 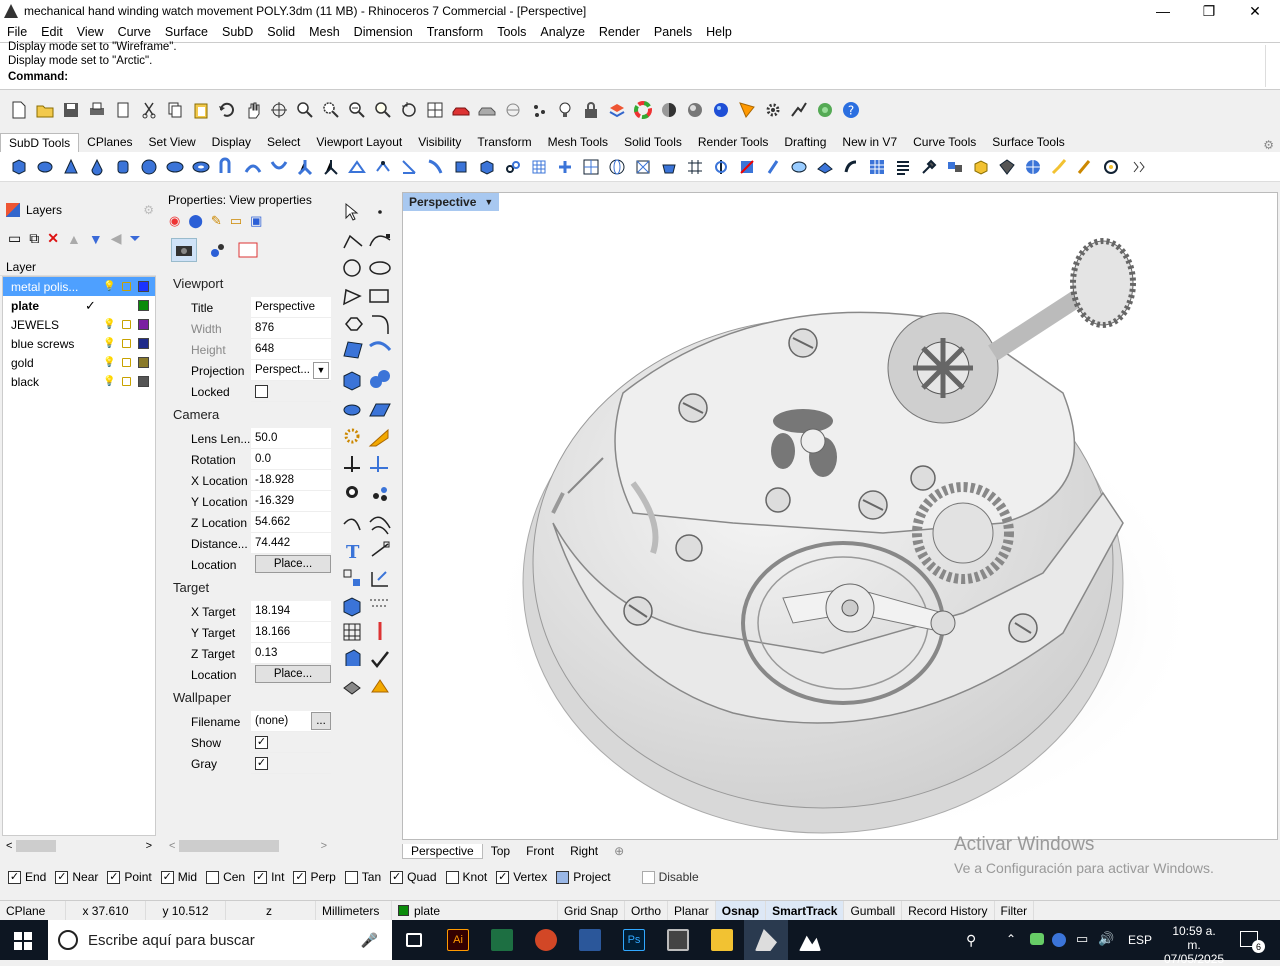 I want to click on layer-name: JEWELS, so click(x=48, y=325).